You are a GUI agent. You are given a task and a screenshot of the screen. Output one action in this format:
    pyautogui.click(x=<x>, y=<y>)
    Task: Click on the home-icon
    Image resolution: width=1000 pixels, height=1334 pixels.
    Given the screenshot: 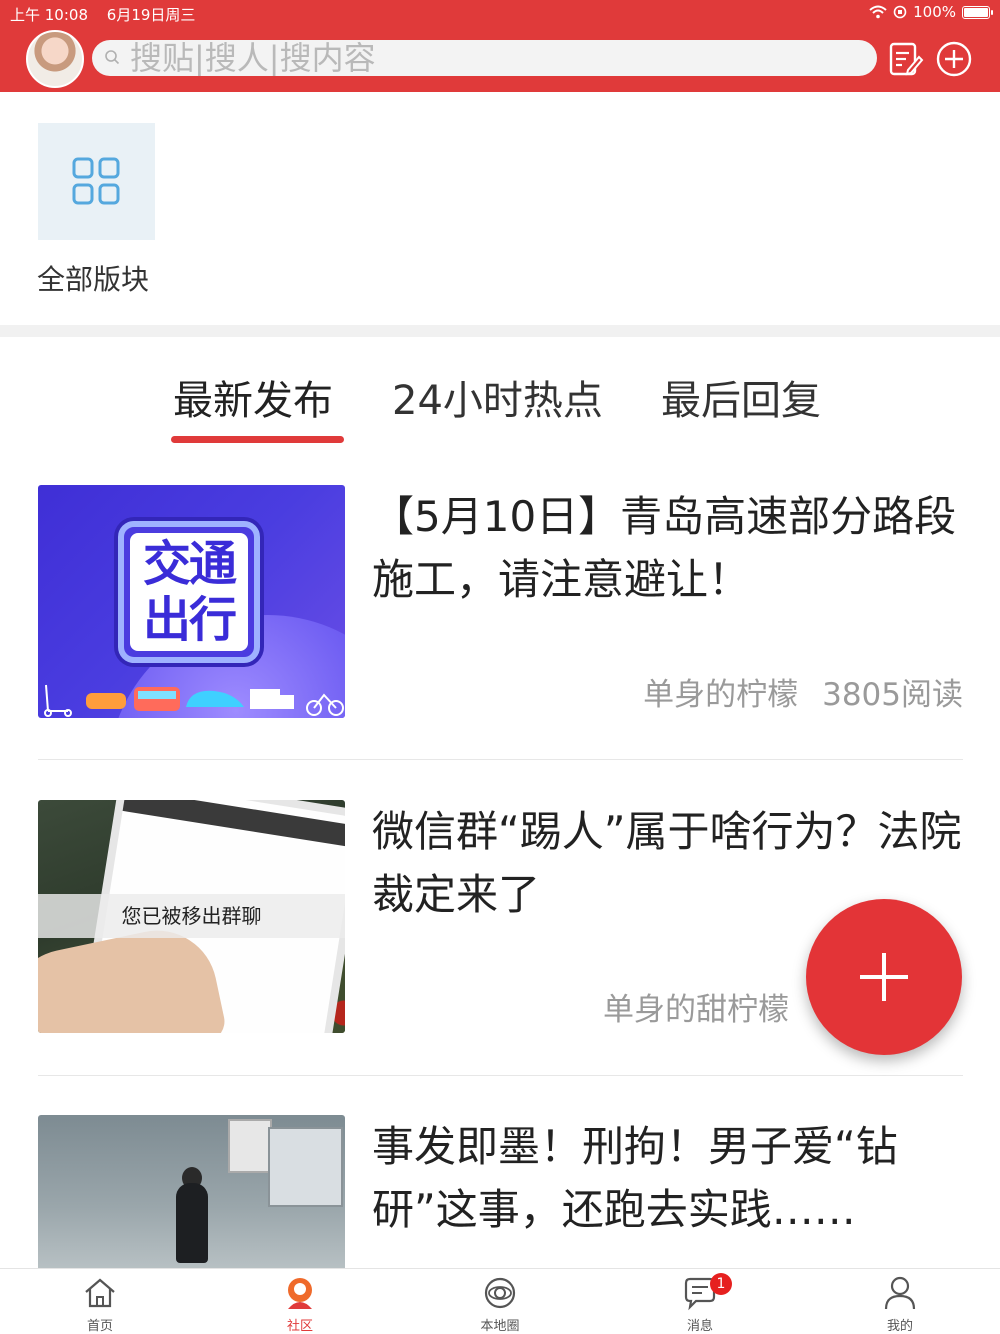 What is the action you would take?
    pyautogui.click(x=100, y=1293)
    